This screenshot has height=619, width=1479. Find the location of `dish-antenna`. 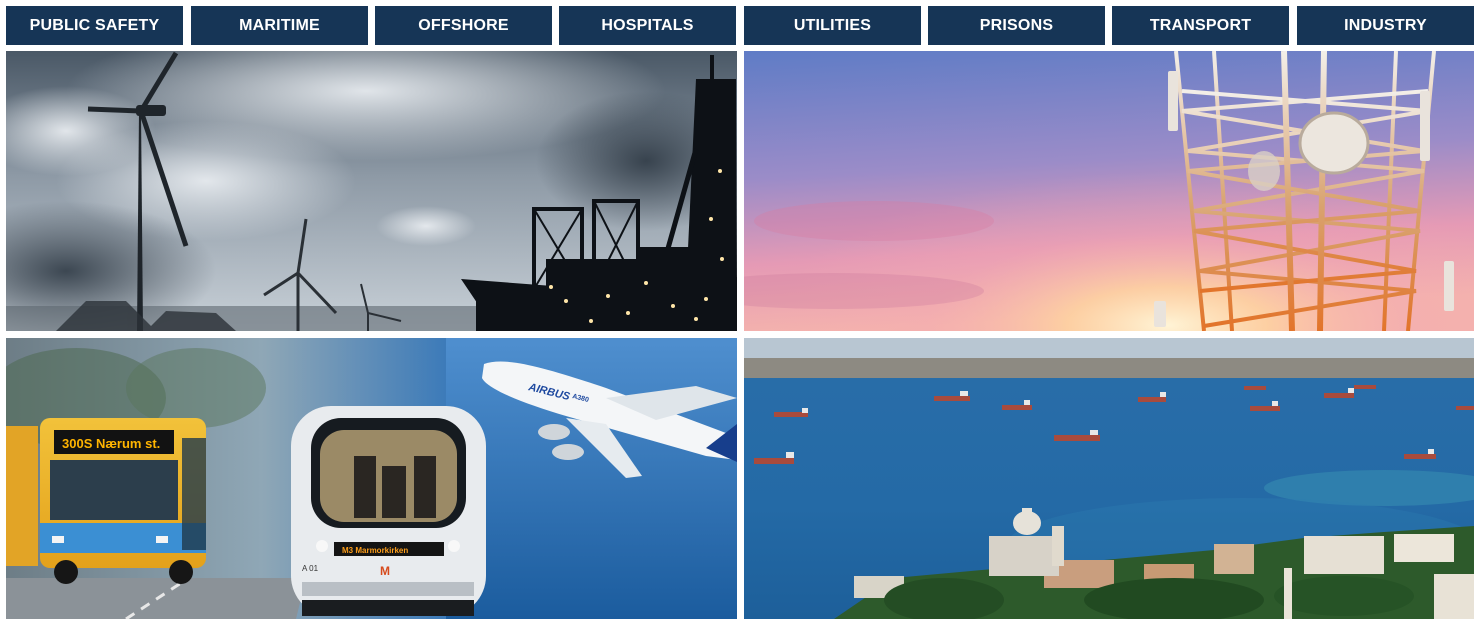

dish-antenna is located at coordinates (1334, 143).